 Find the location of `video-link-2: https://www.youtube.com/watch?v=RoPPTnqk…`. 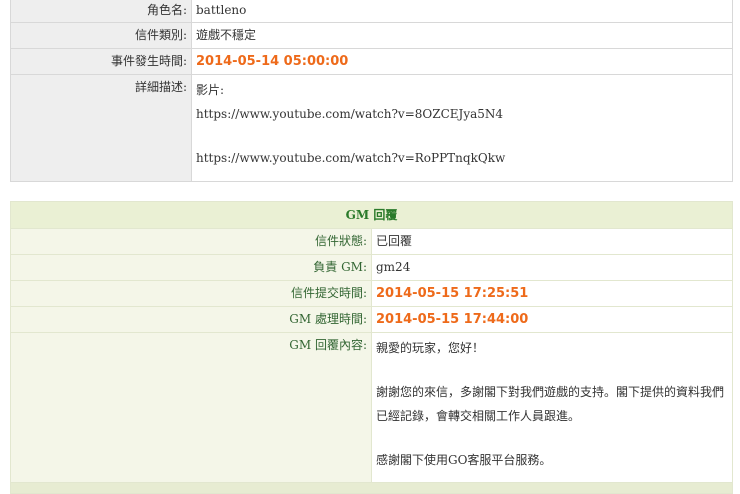

video-link-2: https://www.youtube.com/watch?v=RoPPTnqk… is located at coordinates (462, 158).